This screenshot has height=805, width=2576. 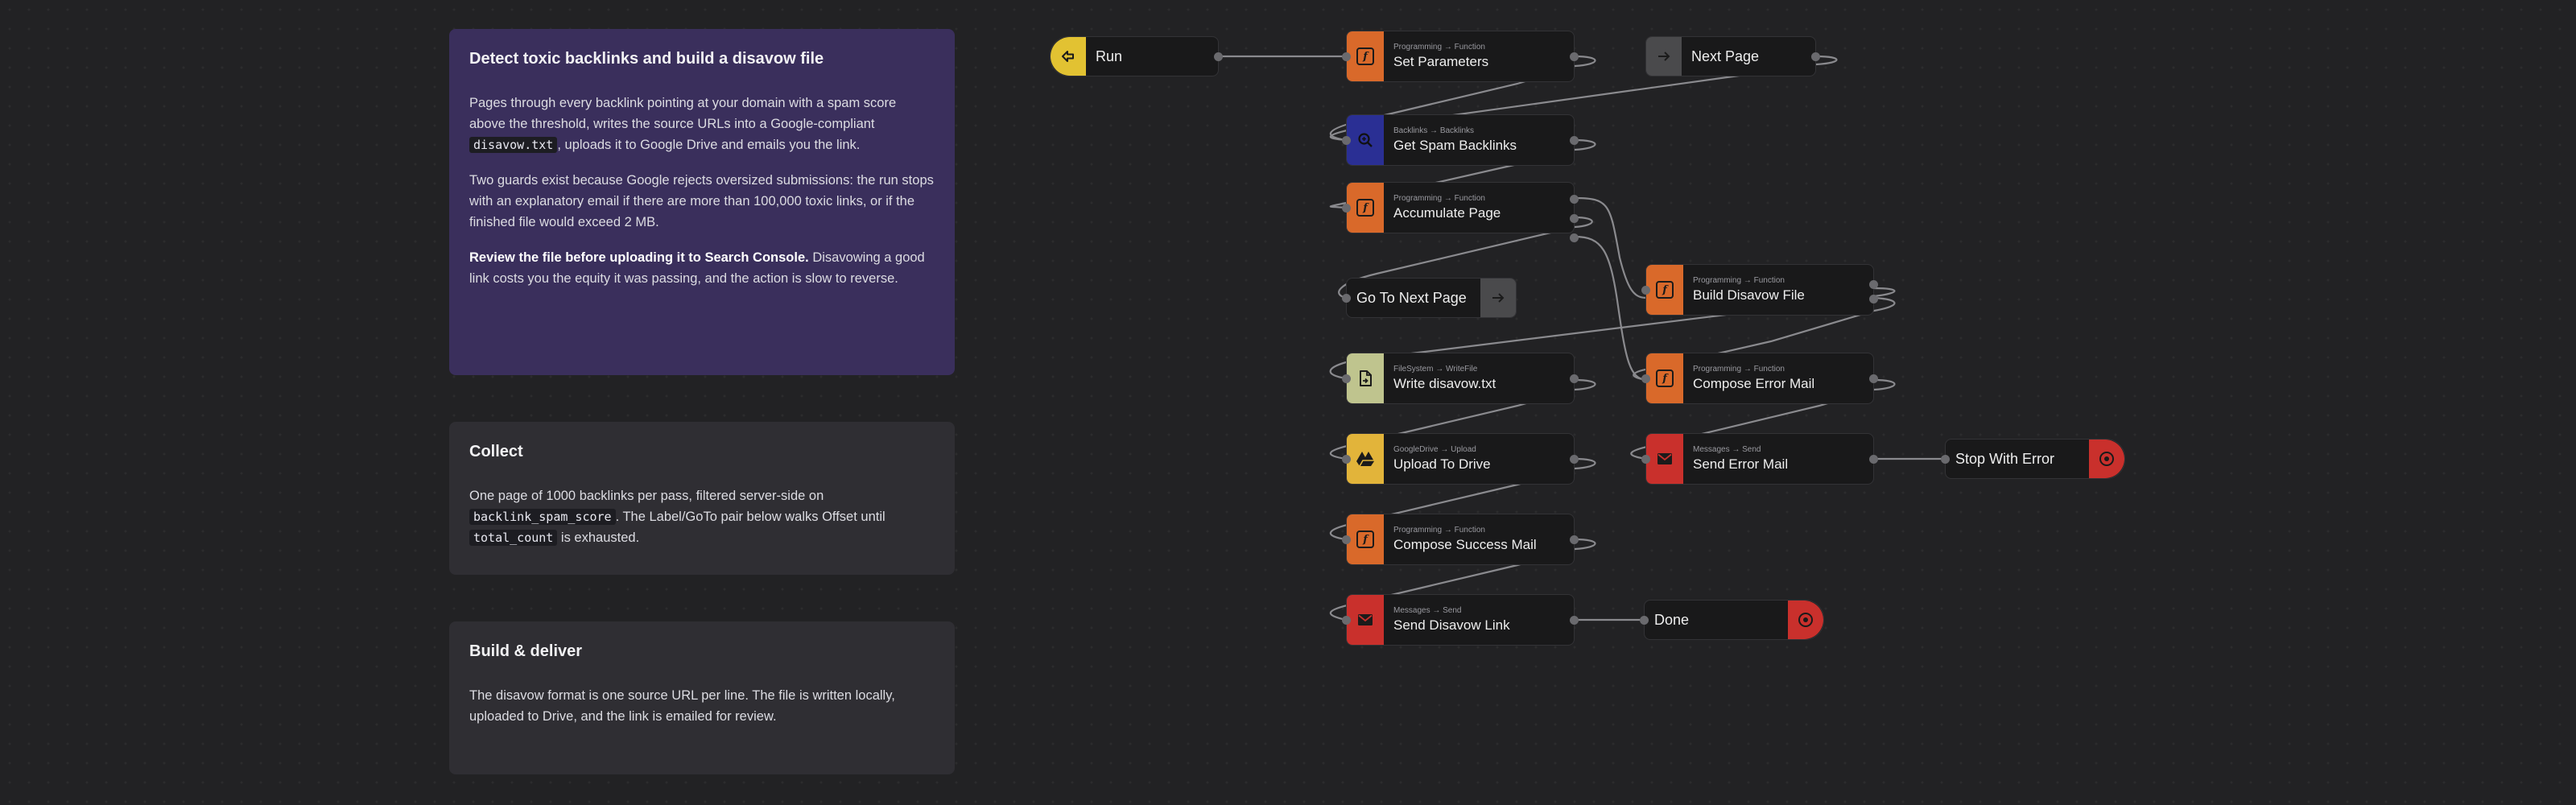 What do you see at coordinates (1574, 539) in the screenshot?
I see `node-compose-success-mail-output-port` at bounding box center [1574, 539].